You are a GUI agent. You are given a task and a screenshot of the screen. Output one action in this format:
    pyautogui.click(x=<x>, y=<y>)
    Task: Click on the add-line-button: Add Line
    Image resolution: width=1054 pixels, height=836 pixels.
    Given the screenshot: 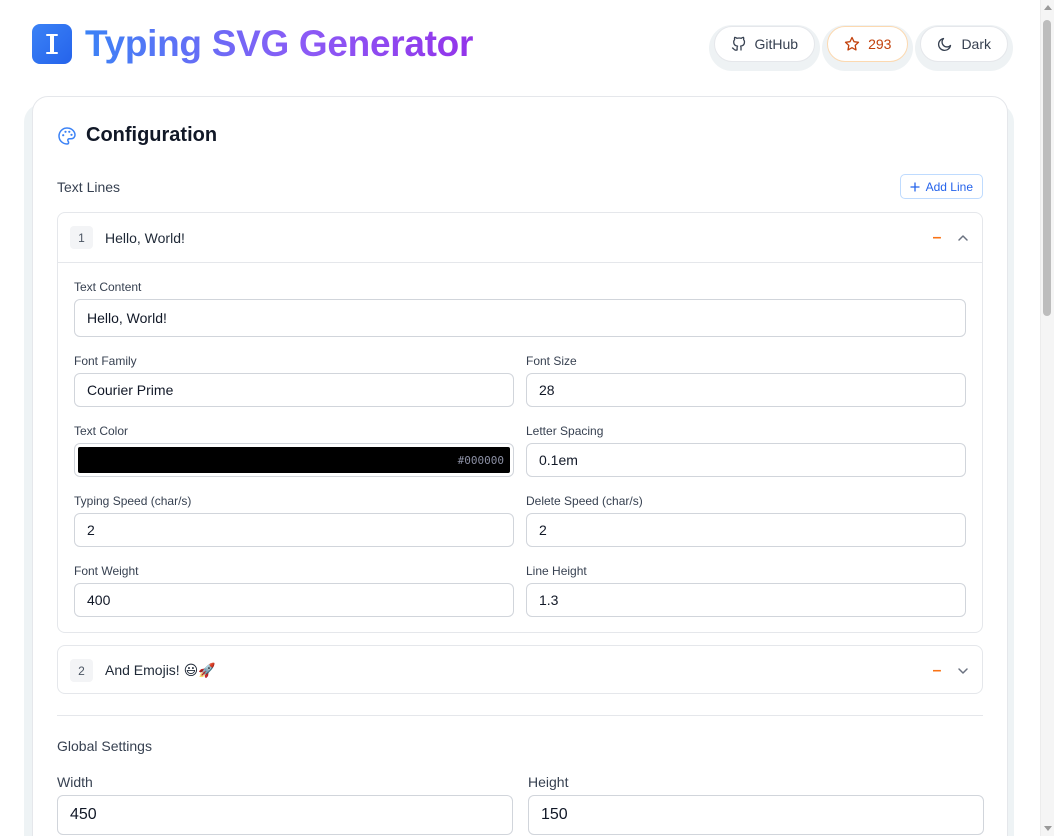 What is the action you would take?
    pyautogui.click(x=941, y=186)
    